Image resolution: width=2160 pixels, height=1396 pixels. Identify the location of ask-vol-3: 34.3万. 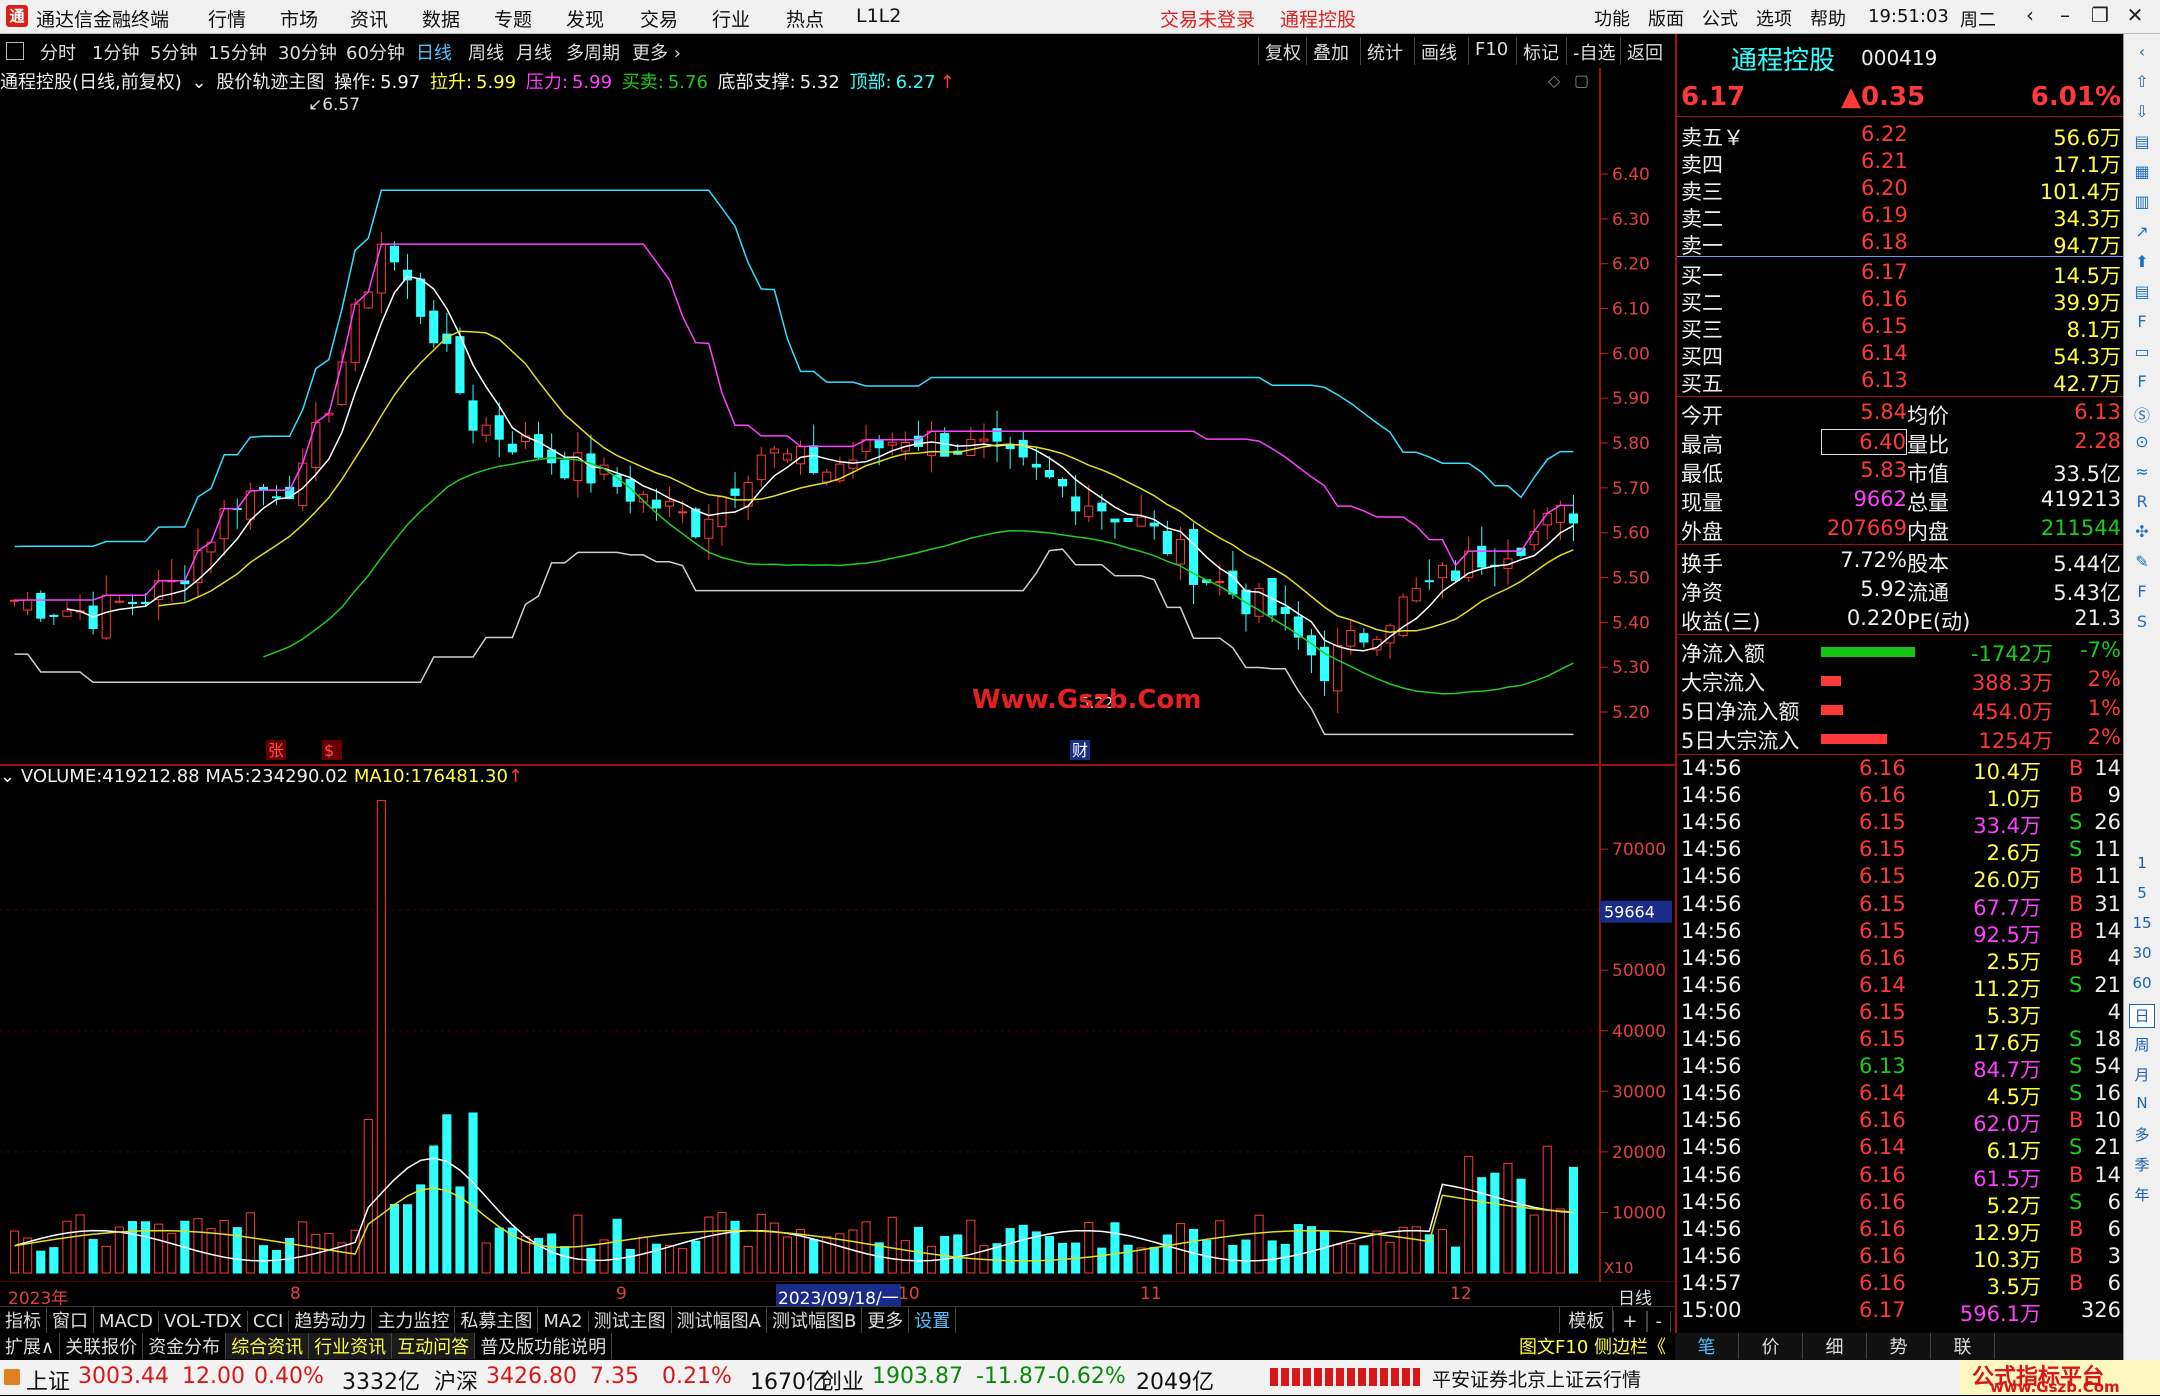
(2087, 218).